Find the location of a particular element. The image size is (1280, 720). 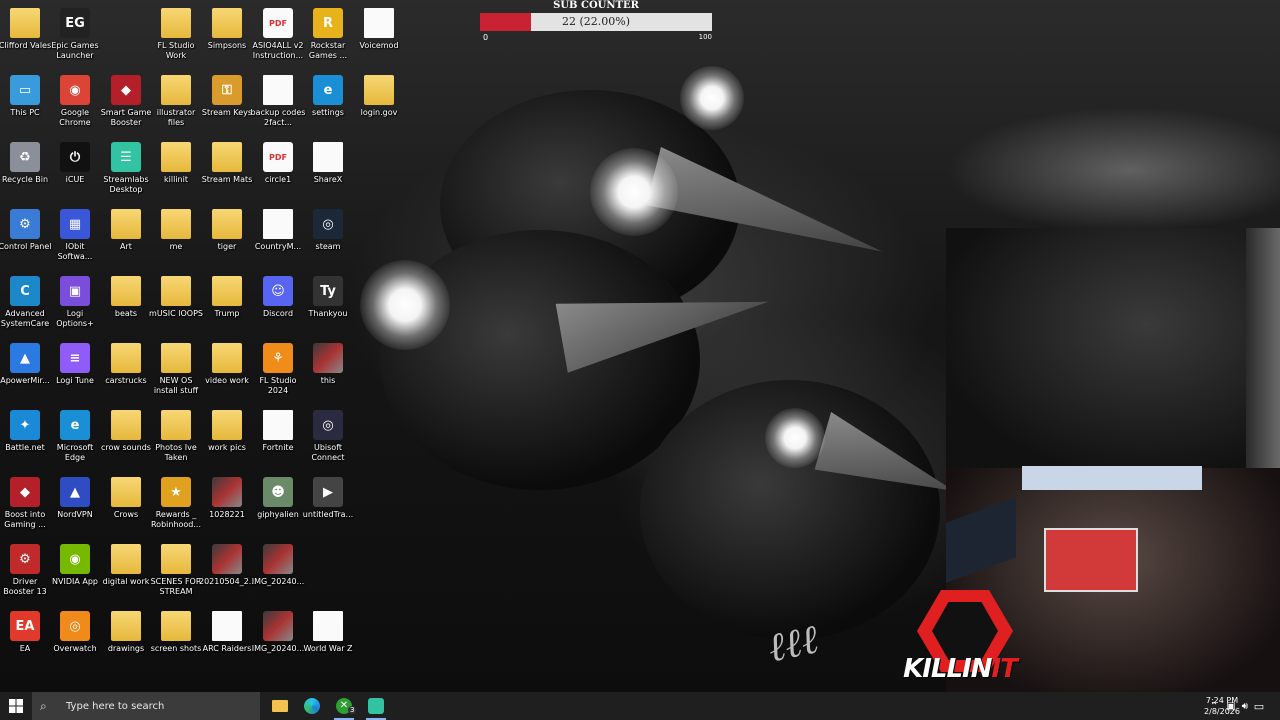

desktop-icon: Ty Thankyou is located at coordinates (328, 305).